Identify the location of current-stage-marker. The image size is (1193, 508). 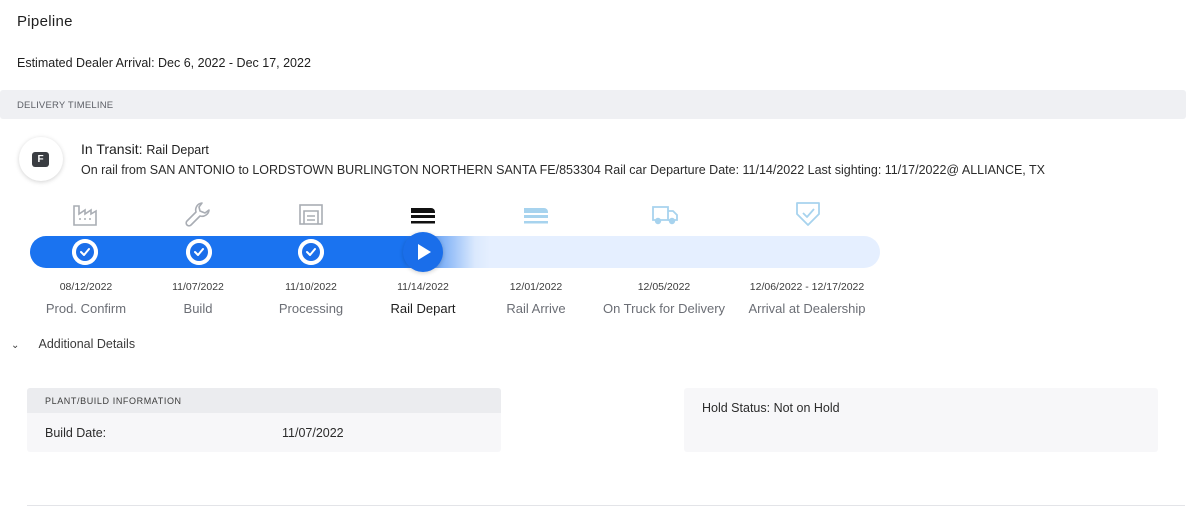
(423, 252).